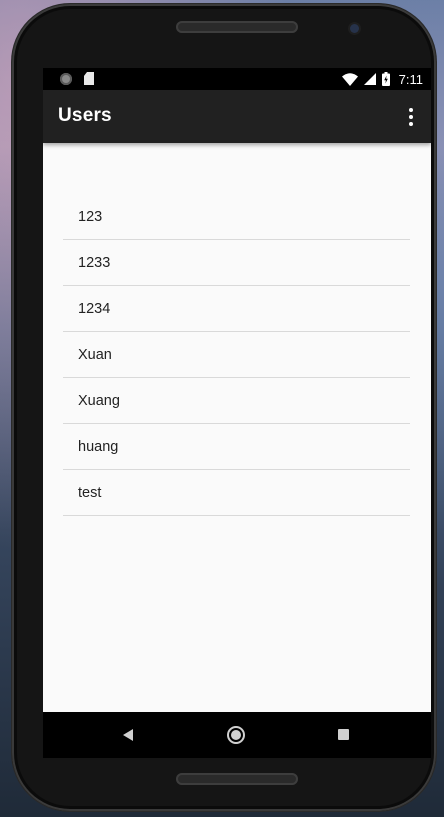  What do you see at coordinates (411, 117) in the screenshot?
I see `more-vert-icon` at bounding box center [411, 117].